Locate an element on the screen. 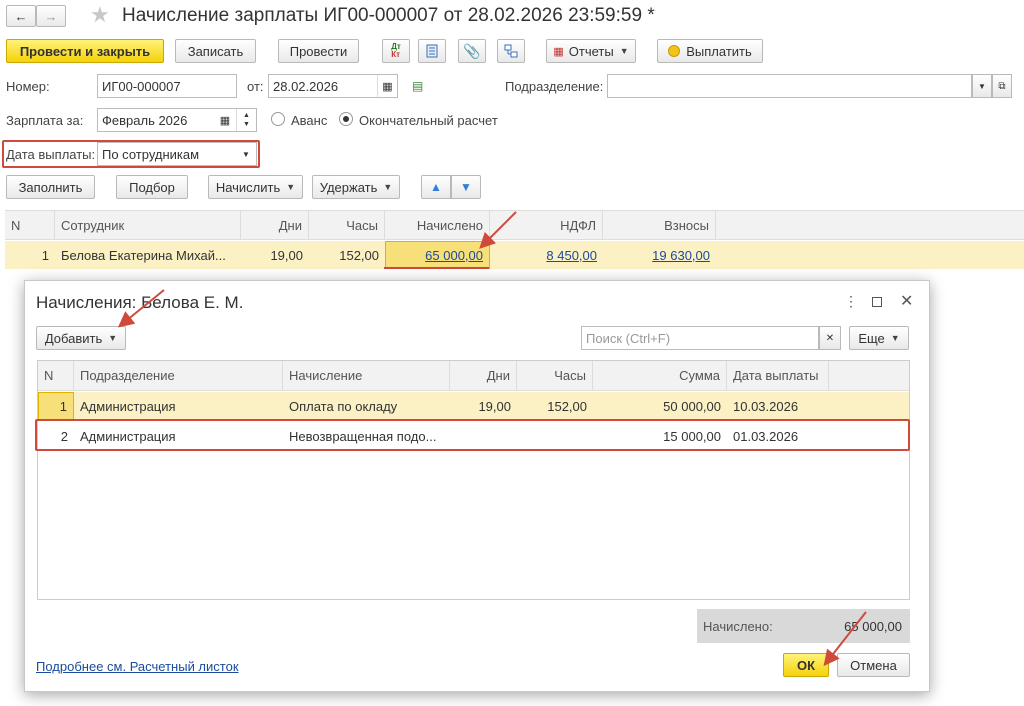  arrow-to-add is located at coordinates (141, 308).